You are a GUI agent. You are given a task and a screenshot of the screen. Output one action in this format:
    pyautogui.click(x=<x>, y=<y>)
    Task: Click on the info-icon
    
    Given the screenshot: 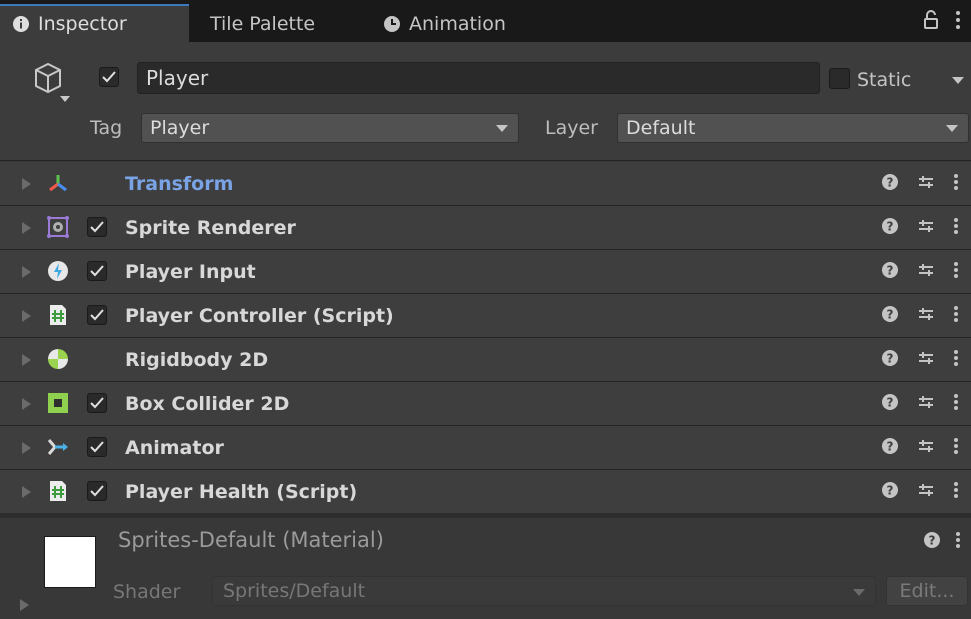 What is the action you would take?
    pyautogui.click(x=21, y=24)
    